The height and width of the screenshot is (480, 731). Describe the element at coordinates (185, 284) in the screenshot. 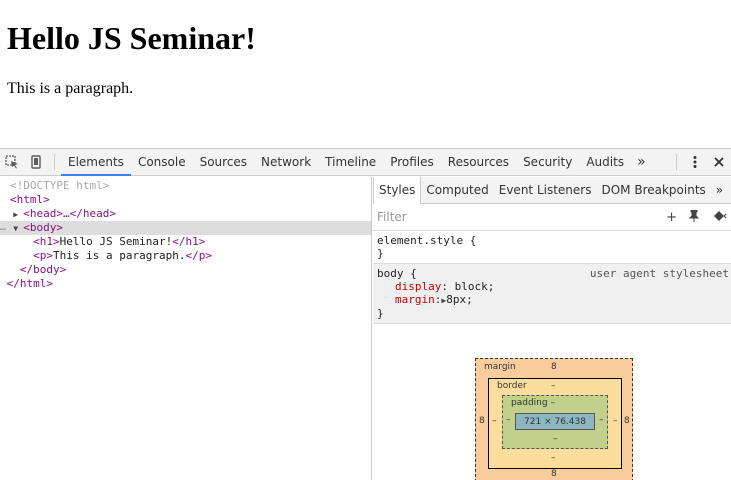

I see `tree-node-html-close: </html>` at that location.